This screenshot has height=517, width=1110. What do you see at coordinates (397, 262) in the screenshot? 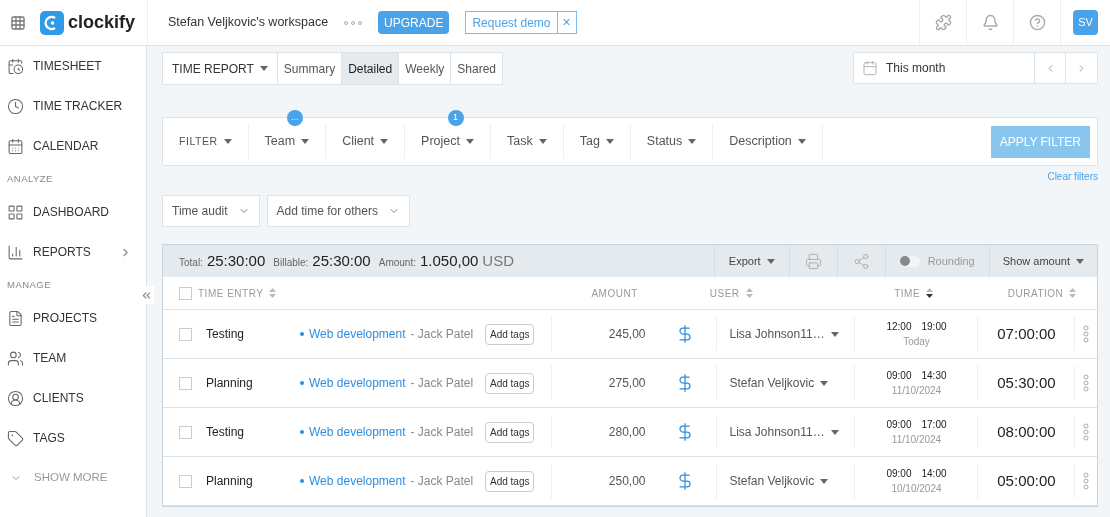
I see `amount-label: Amount:` at bounding box center [397, 262].